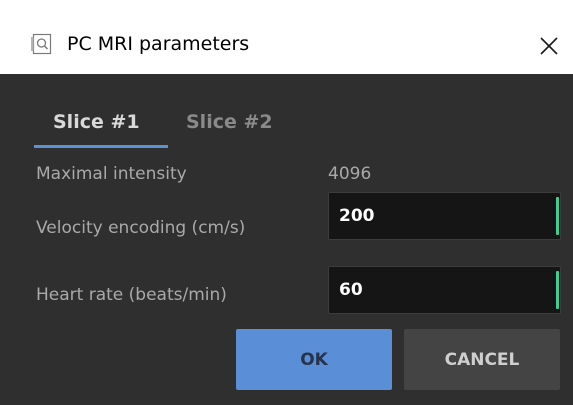 This screenshot has height=405, width=573. Describe the element at coordinates (111, 174) in the screenshot. I see `max-intensity-label: Maximal intensity` at that location.